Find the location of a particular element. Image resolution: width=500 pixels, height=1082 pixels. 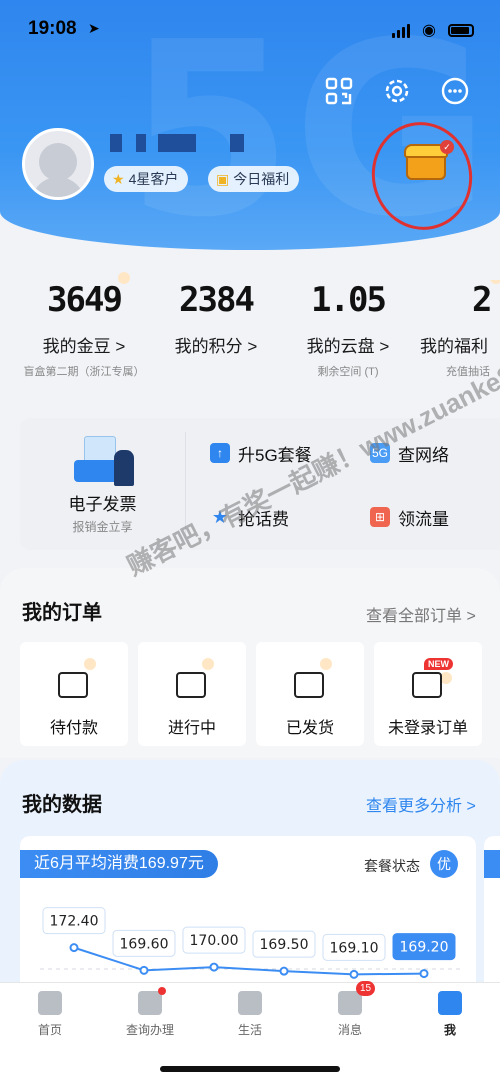

stat-points: 2384 我的积分 > is located at coordinates (216, 321).